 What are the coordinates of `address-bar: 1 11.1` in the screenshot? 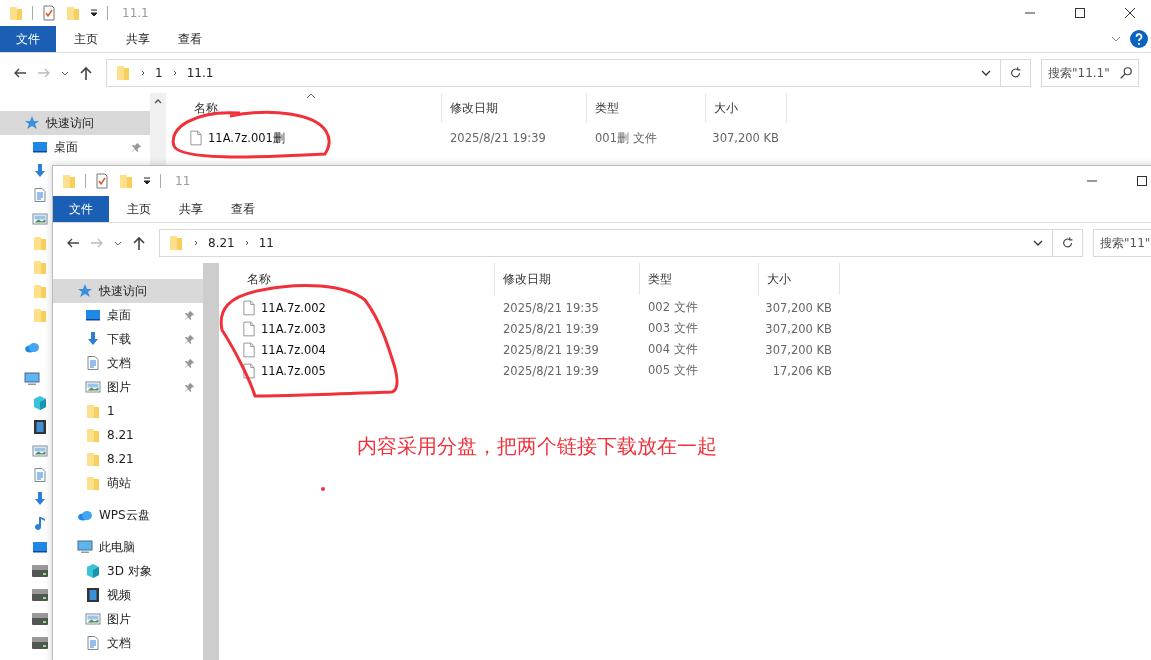 It's located at (553, 73).